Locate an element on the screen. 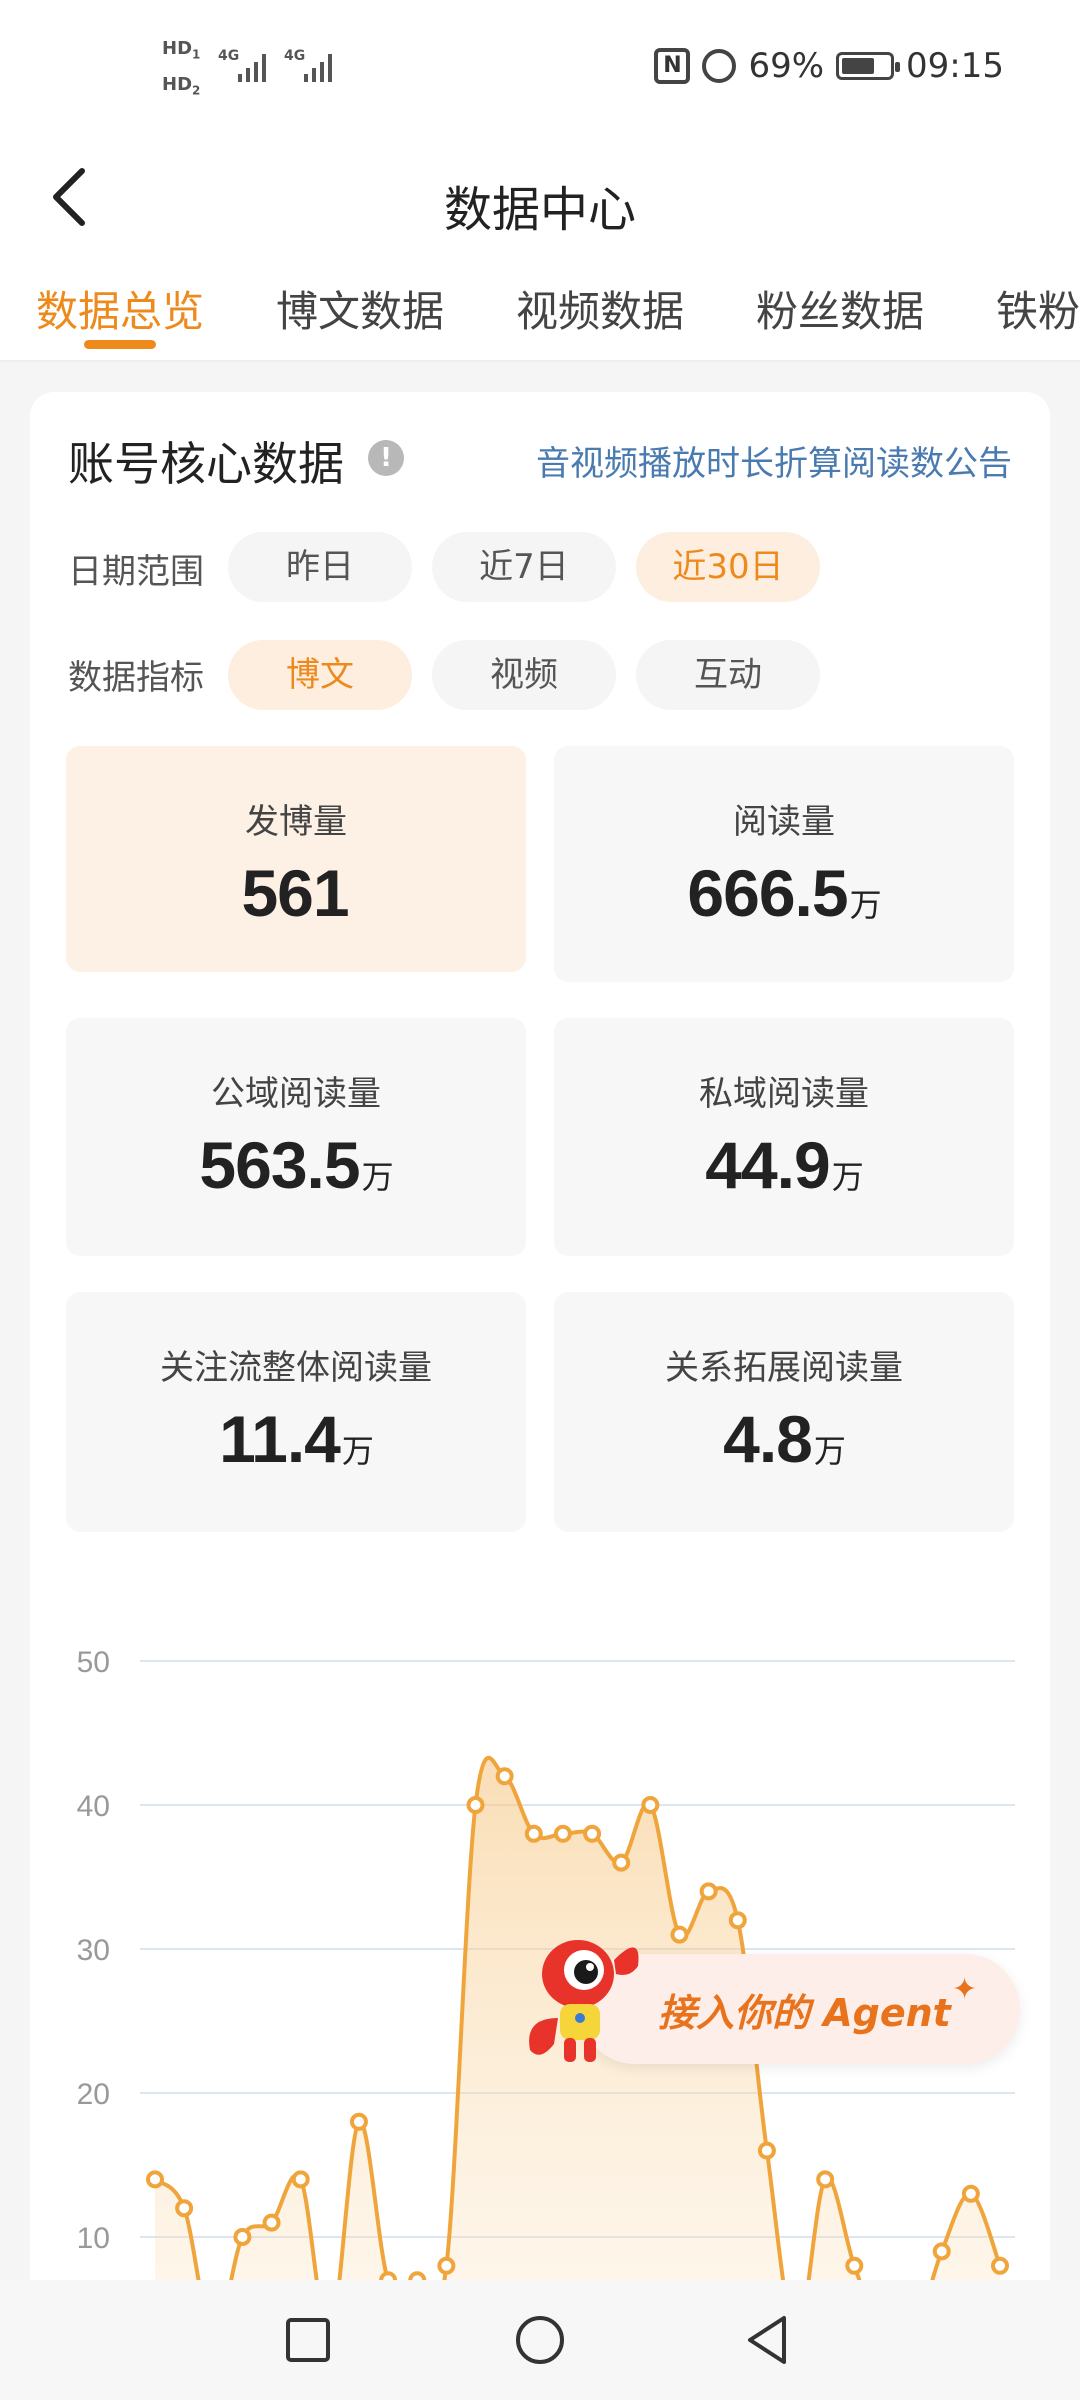 Image resolution: width=1080 pixels, height=2400 pixels. status-bar: HD1 HD2 4G 4G N 69% 09:15 is located at coordinates (540, 65).